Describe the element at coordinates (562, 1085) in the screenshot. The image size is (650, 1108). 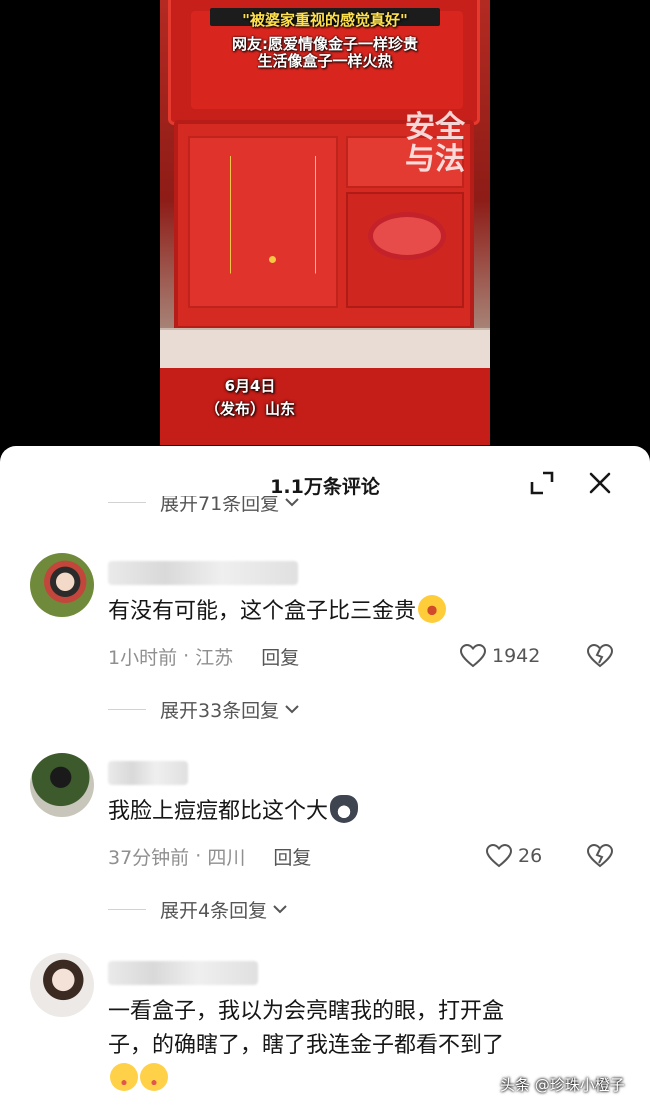
I see `source-credit: 头条 @珍珠小橙子` at that location.